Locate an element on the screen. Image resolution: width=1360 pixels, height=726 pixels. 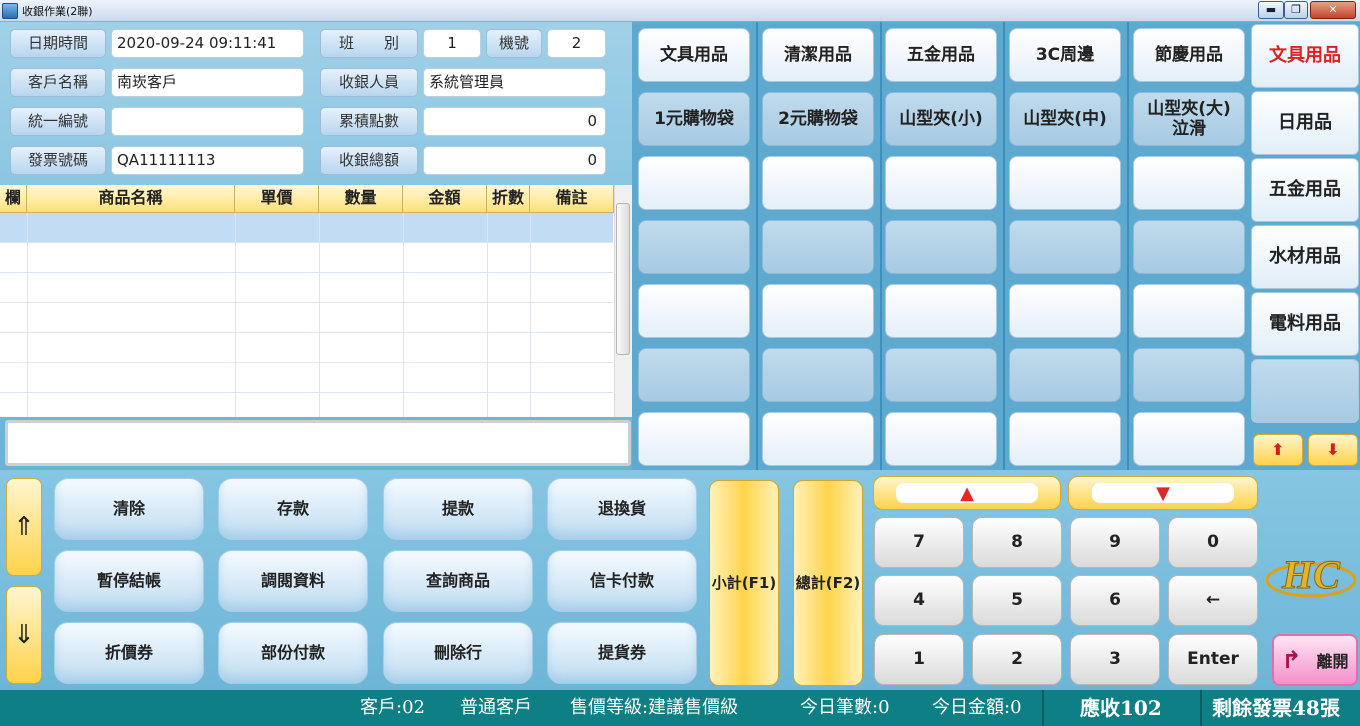
item-grid: 欄 商品名稱 單價 數量 金額 折數 備註 is located at coordinates (316, 301).